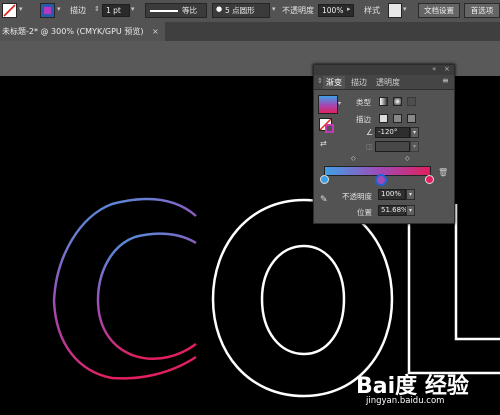 The height and width of the screenshot is (415, 500). Describe the element at coordinates (328, 104) in the screenshot. I see `gradient-preview-swatch` at that location.